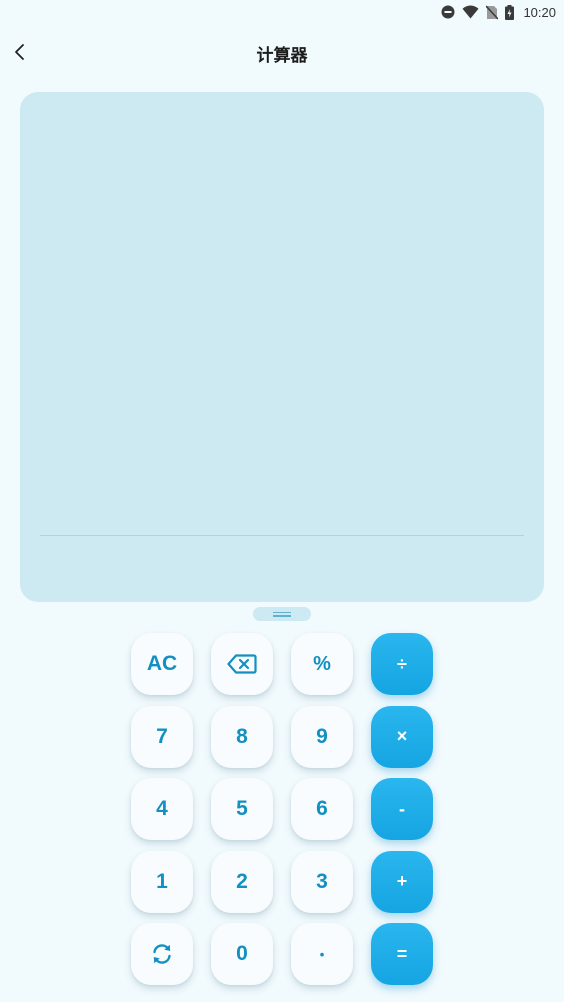 Image resolution: width=564 pixels, height=1002 pixels. I want to click on digit-label: 7, so click(162, 736).